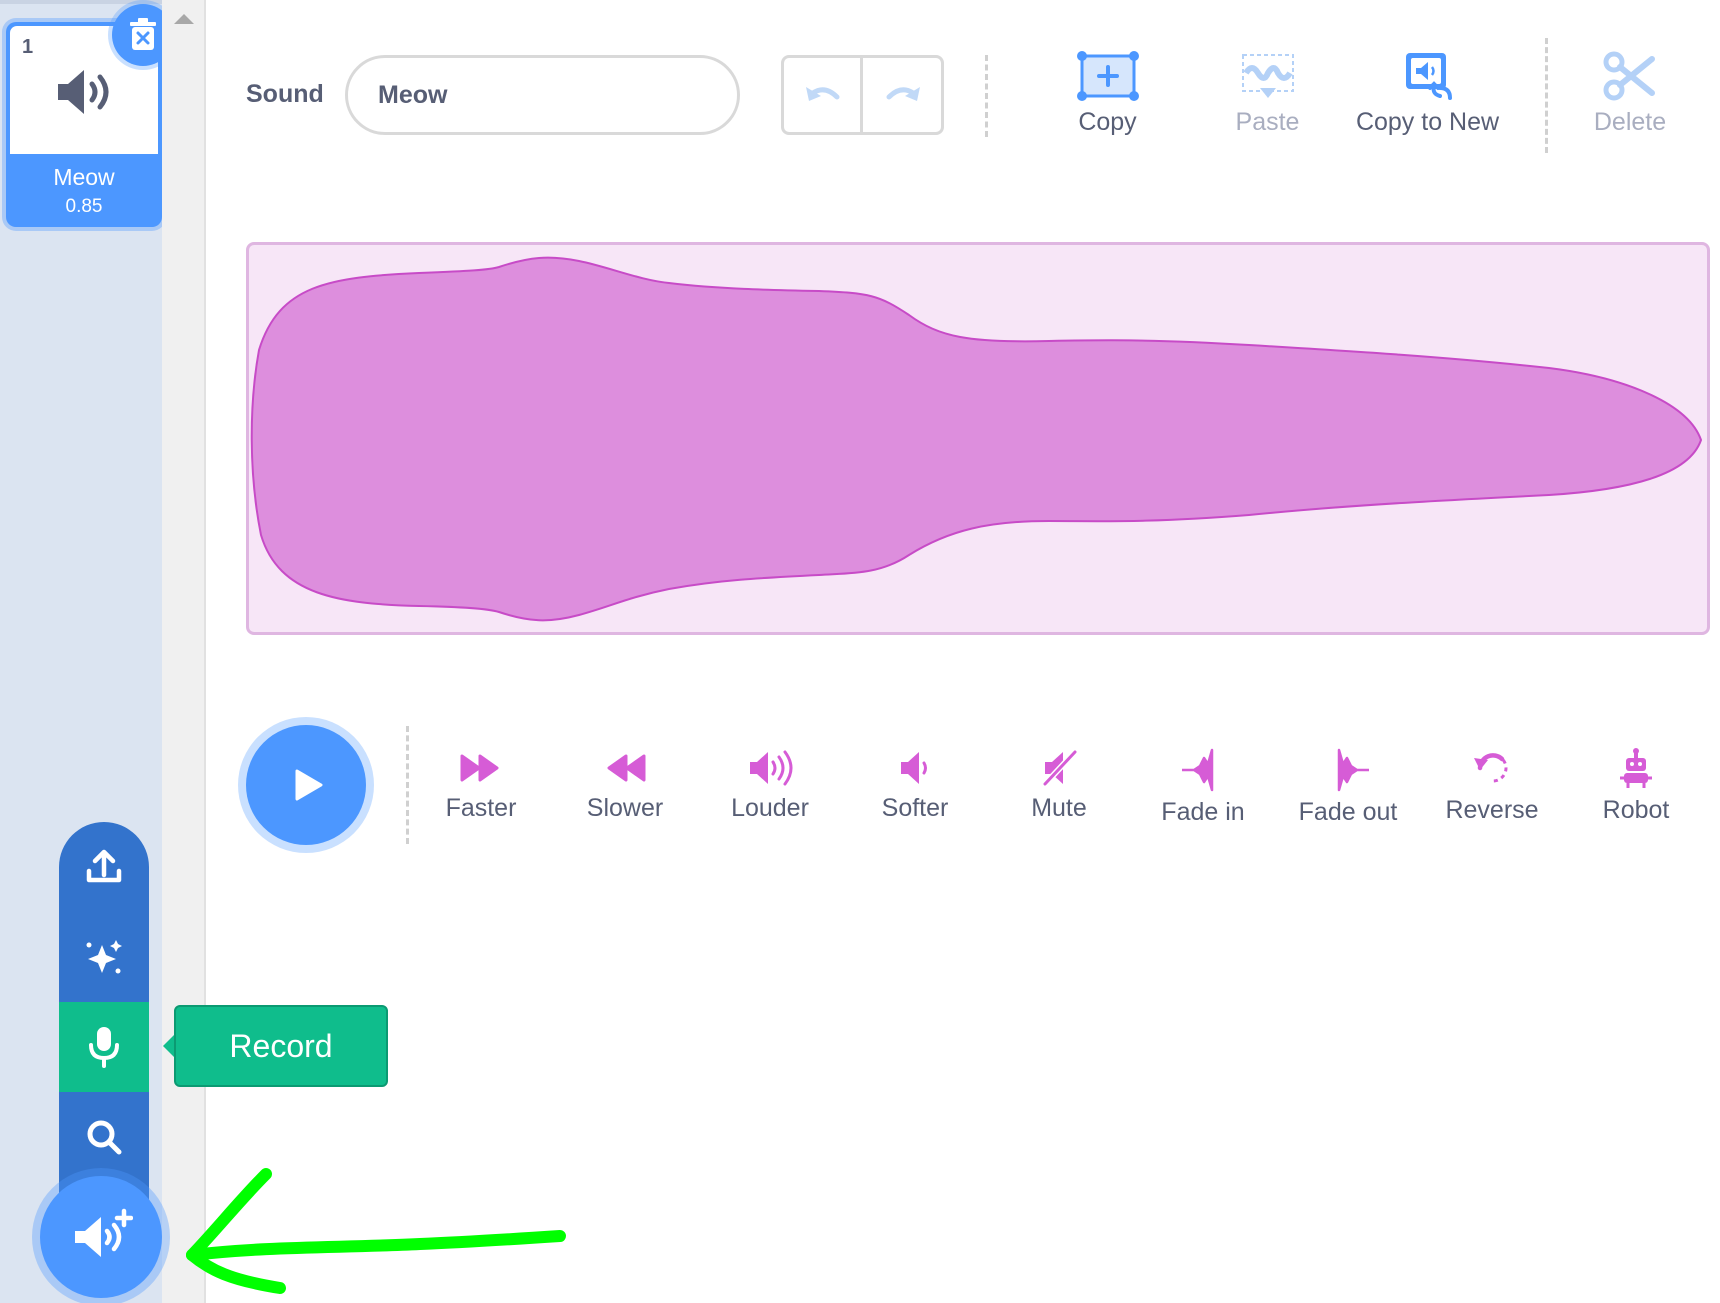 Image resolution: width=1720 pixels, height=1303 pixels. I want to click on sparkle-icon, so click(104, 957).